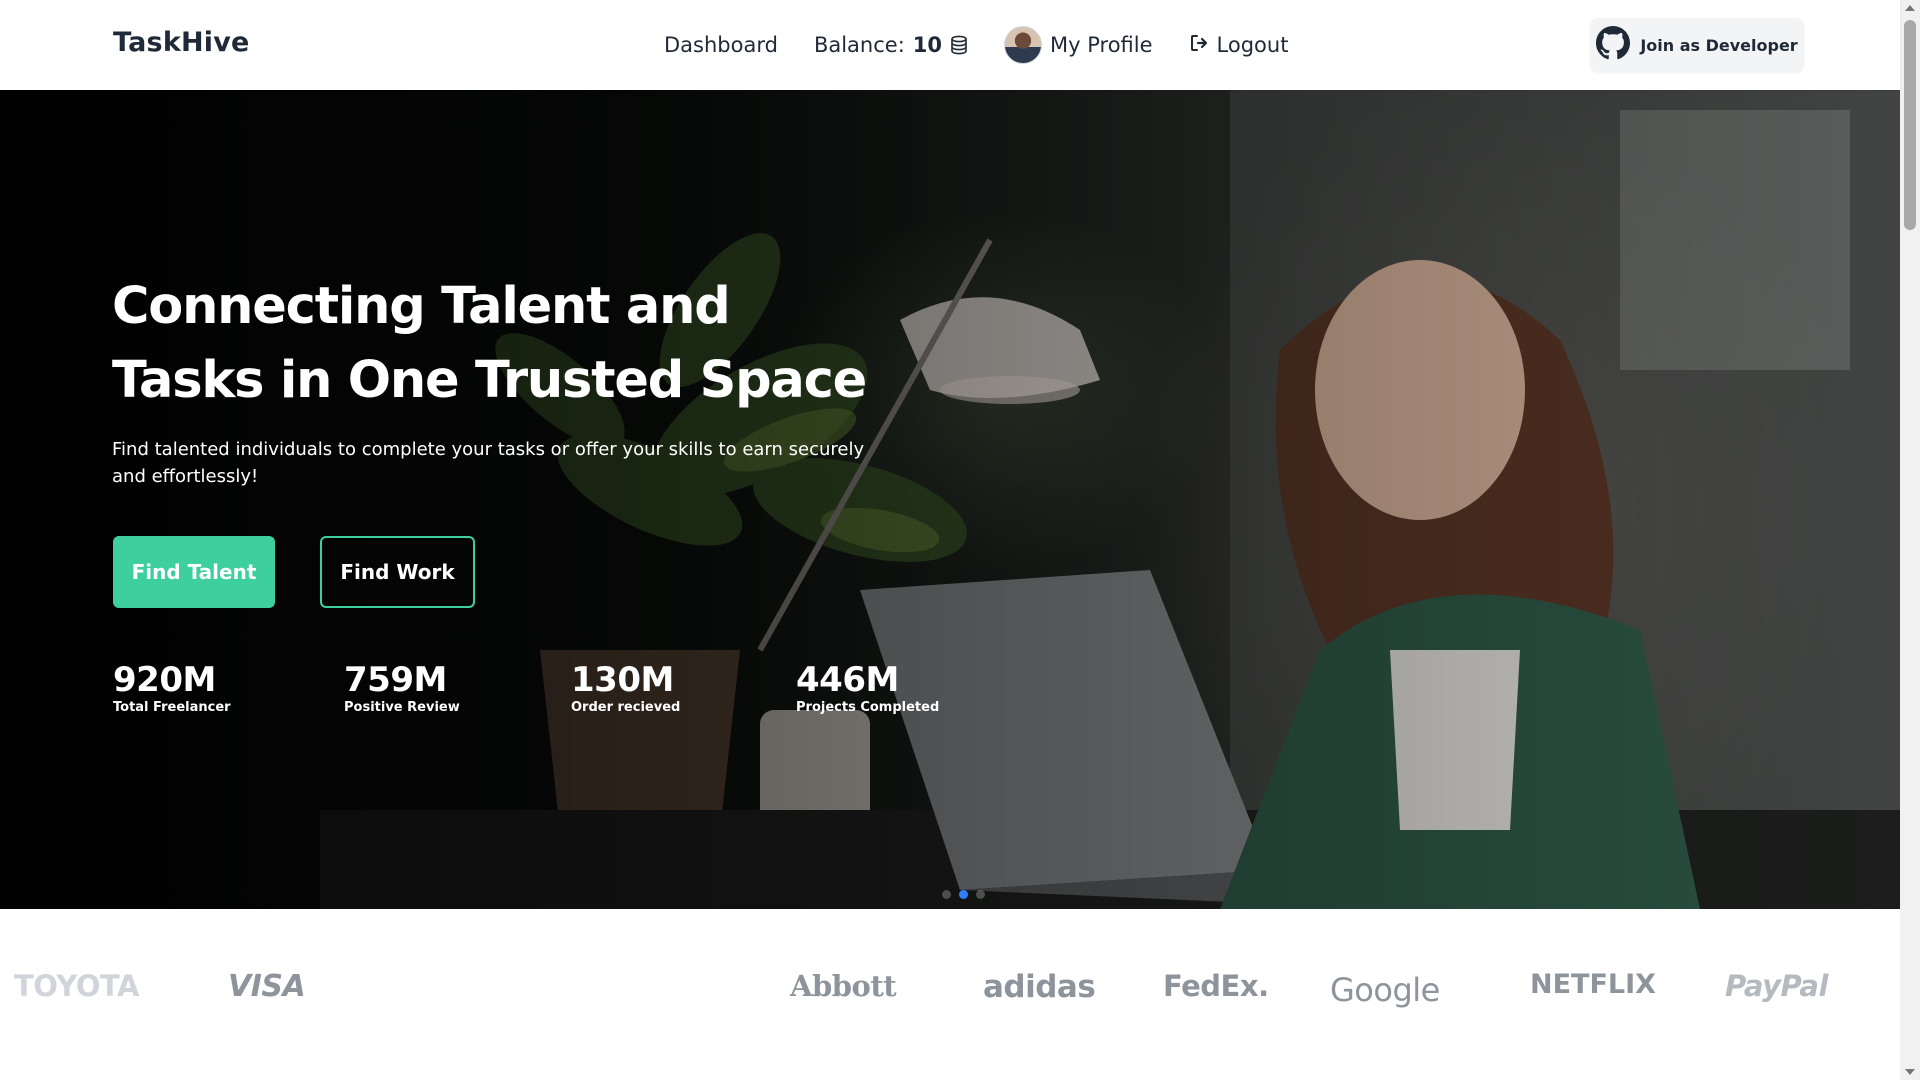 This screenshot has height=1080, width=1920. I want to click on stat-value: 759M, so click(395, 680).